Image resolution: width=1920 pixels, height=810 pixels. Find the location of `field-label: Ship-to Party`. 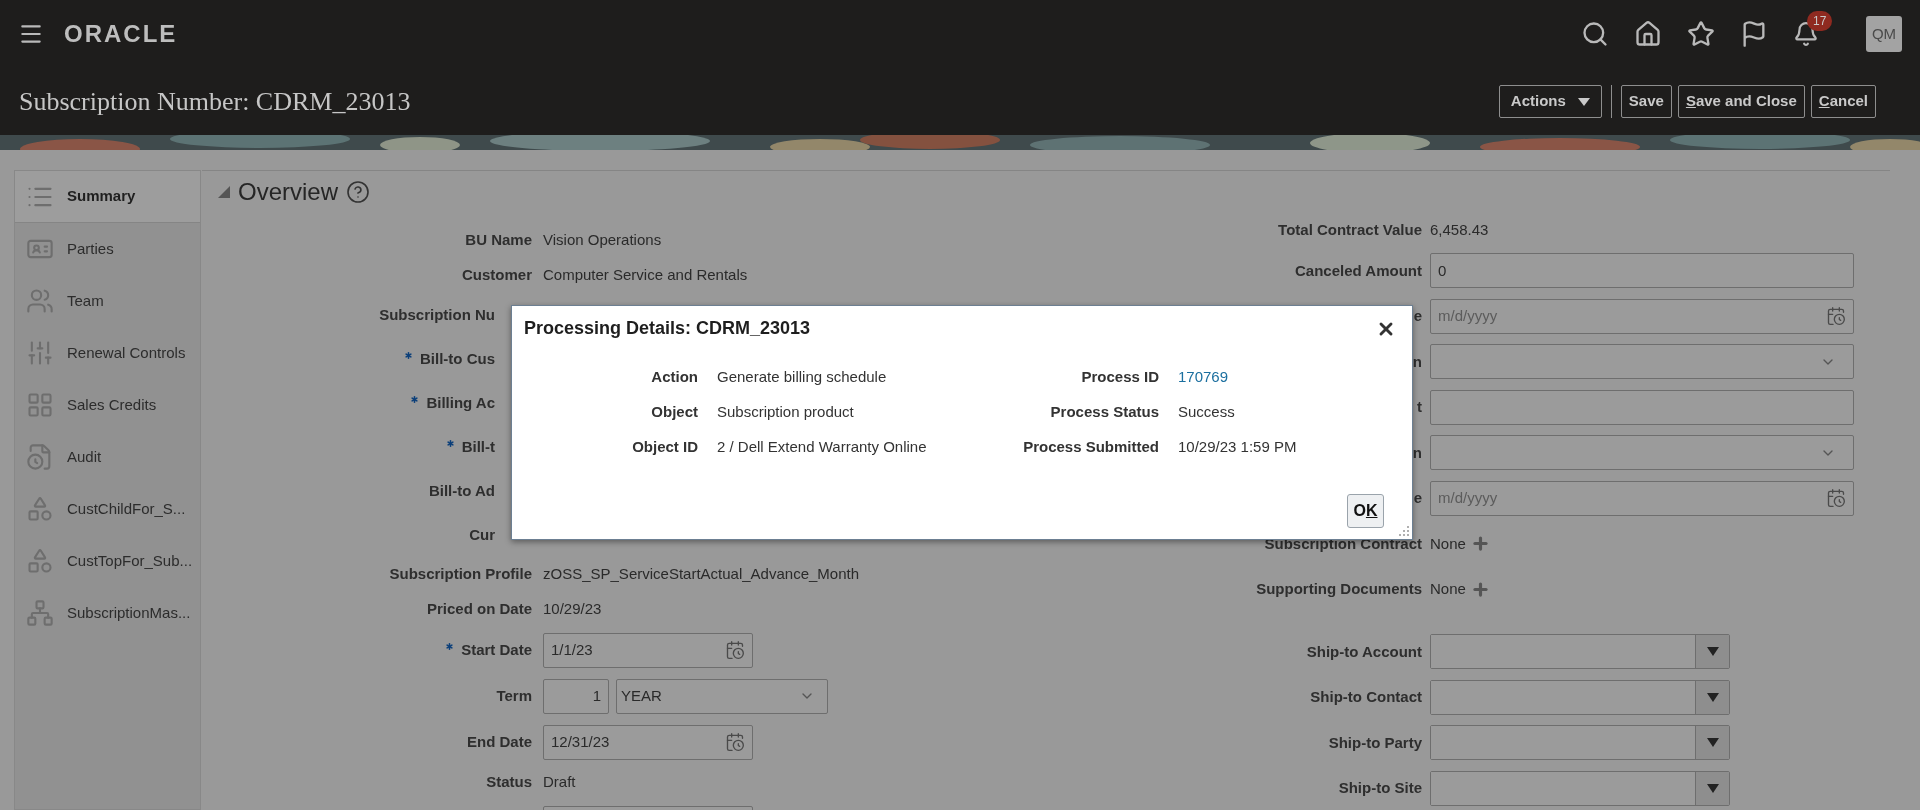

field-label: Ship-to Party is located at coordinates (1375, 742).